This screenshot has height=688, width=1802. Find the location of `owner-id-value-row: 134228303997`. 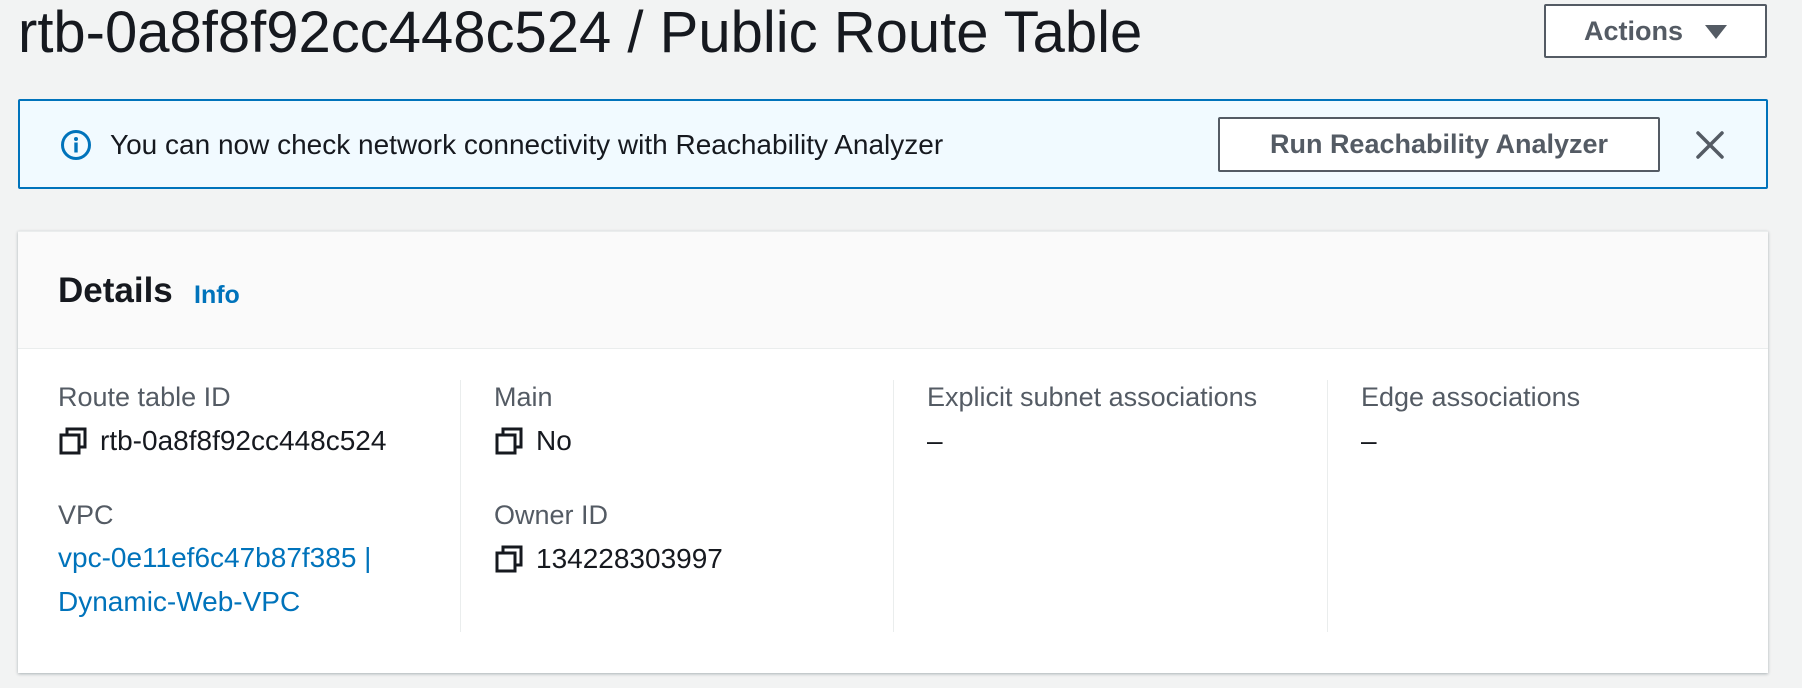

owner-id-value-row: 134228303997 is located at coordinates (694, 559).